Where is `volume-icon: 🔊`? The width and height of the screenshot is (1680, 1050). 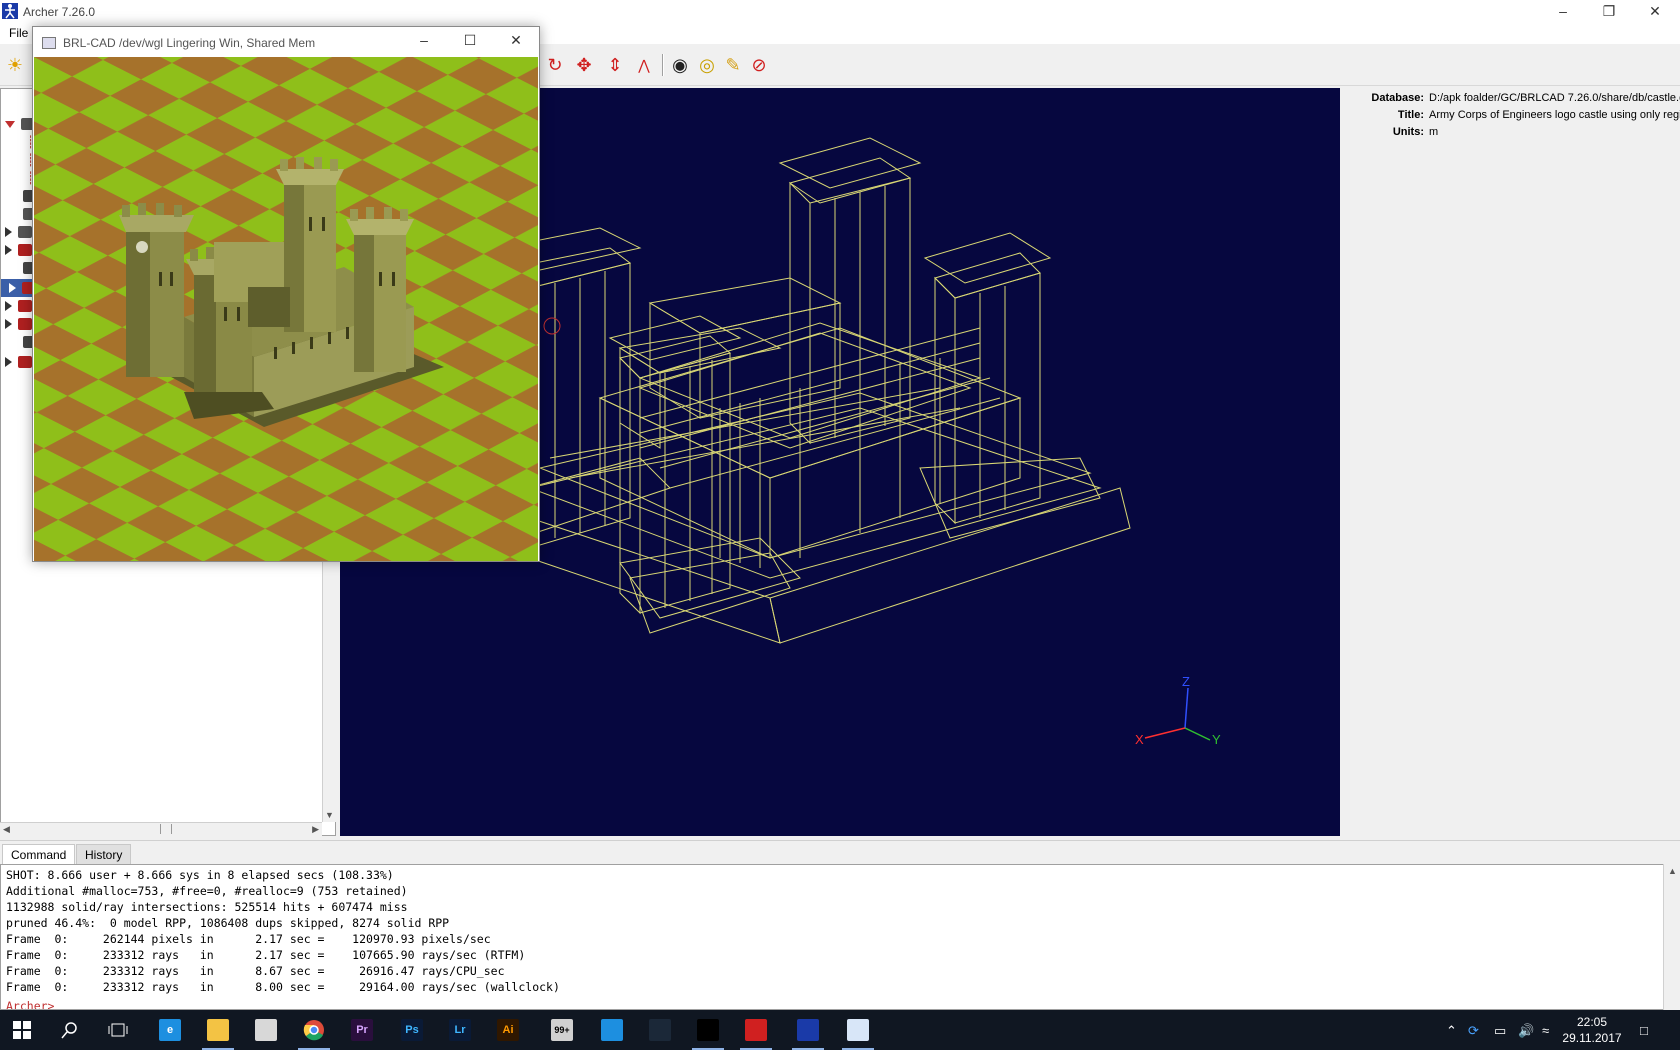 volume-icon: 🔊 is located at coordinates (1526, 1031).